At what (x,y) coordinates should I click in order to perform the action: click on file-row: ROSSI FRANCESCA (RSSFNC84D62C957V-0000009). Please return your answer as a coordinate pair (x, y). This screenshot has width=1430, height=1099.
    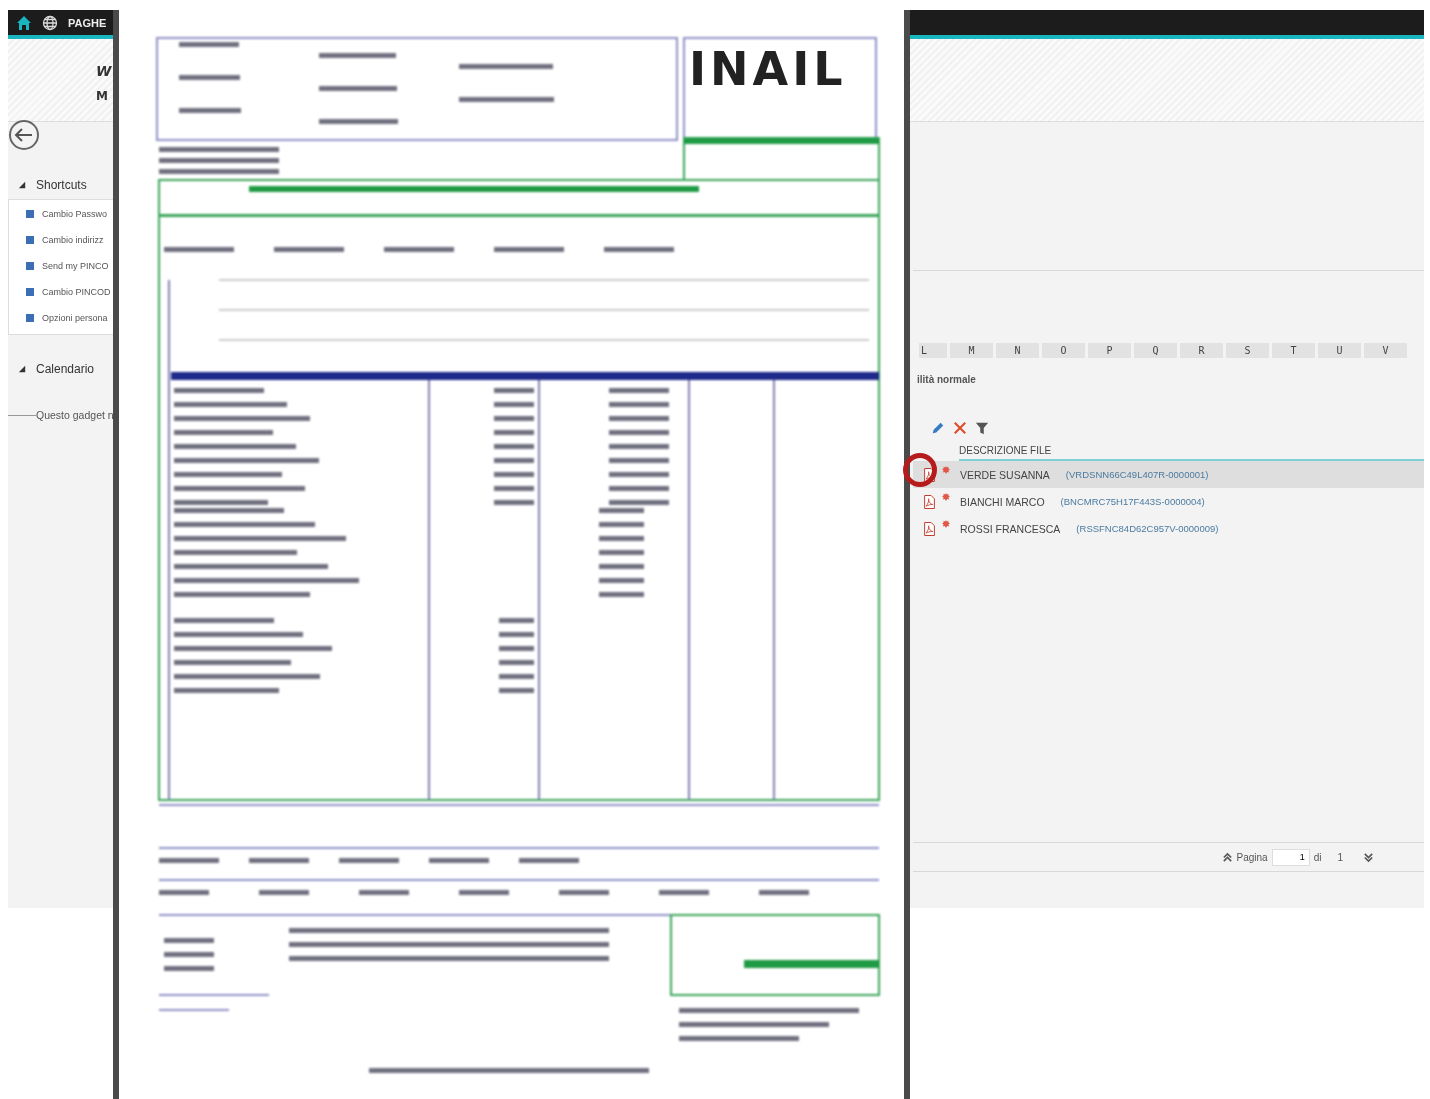
    Looking at the image, I should click on (1168, 528).